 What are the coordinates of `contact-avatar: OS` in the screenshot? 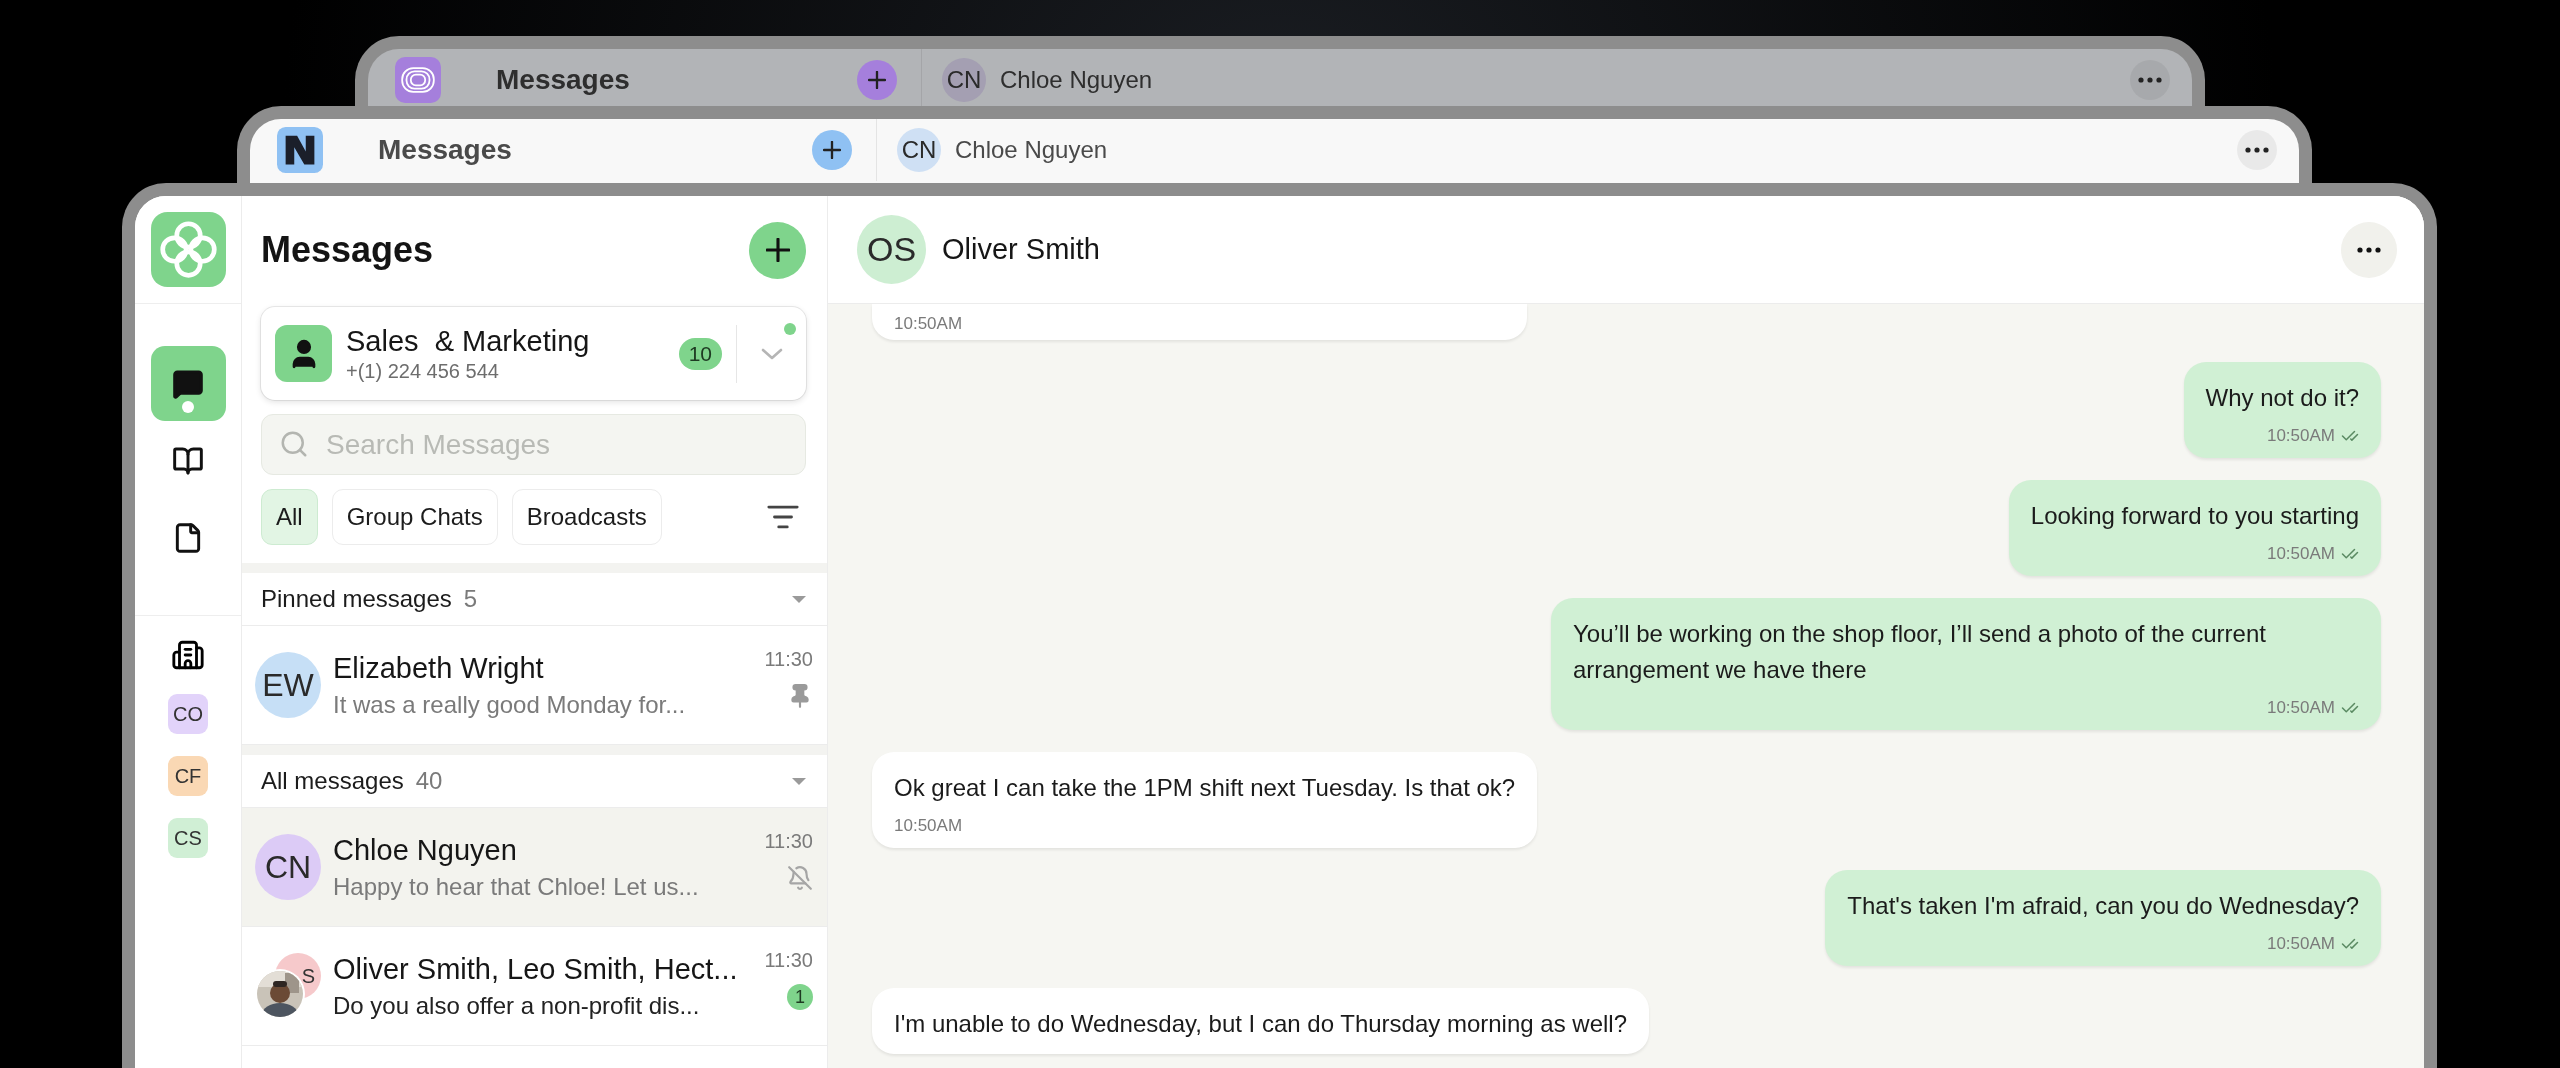 It's located at (891, 249).